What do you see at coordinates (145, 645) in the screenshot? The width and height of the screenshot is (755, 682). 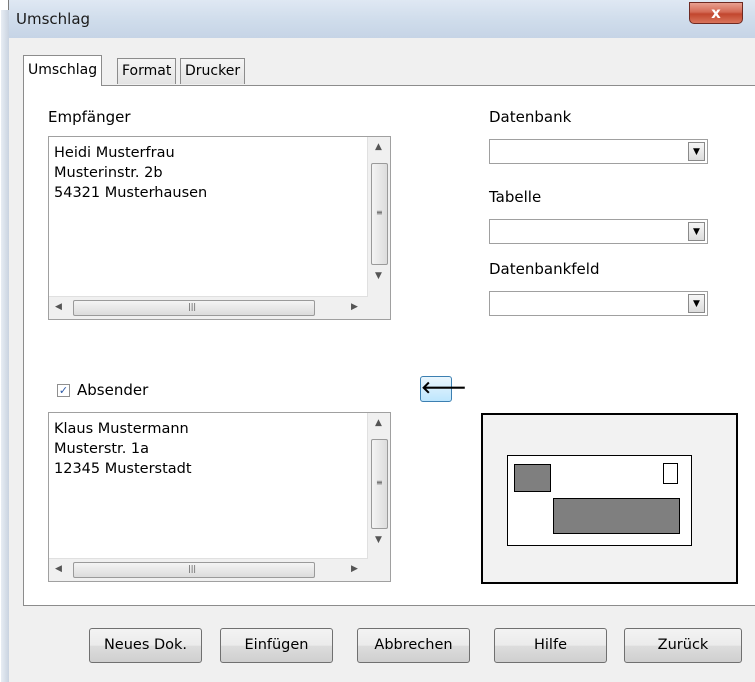 I see `new-document-button: Neues Dok.` at bounding box center [145, 645].